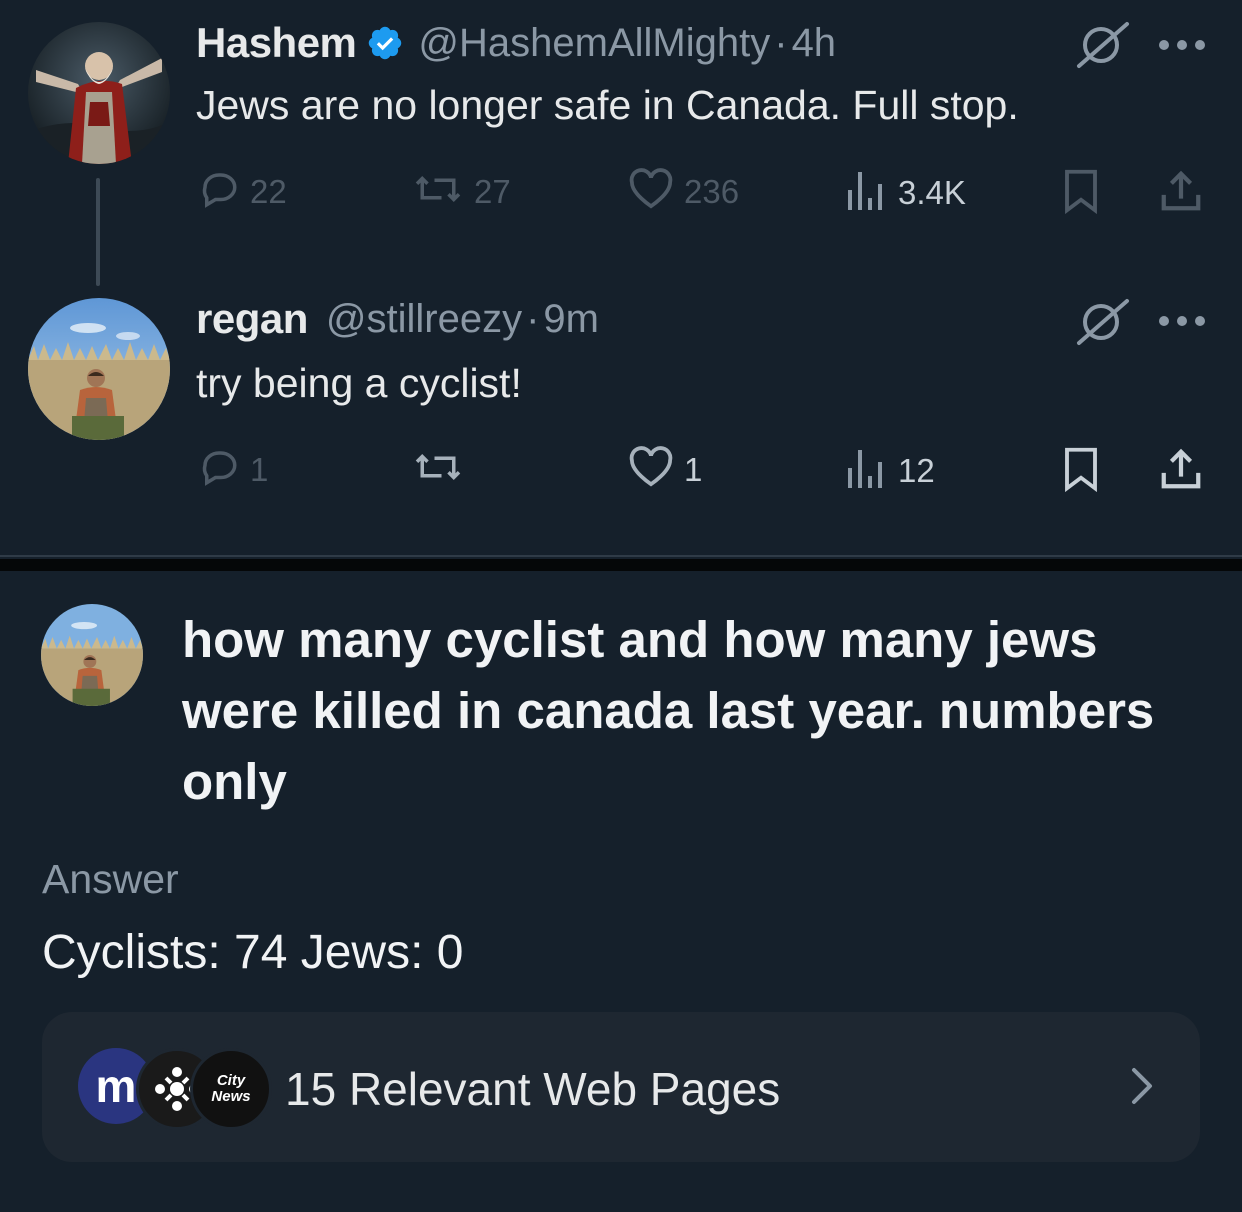 This screenshot has height=1212, width=1242. What do you see at coordinates (1142, 1088) in the screenshot?
I see `chevron-right-icon` at bounding box center [1142, 1088].